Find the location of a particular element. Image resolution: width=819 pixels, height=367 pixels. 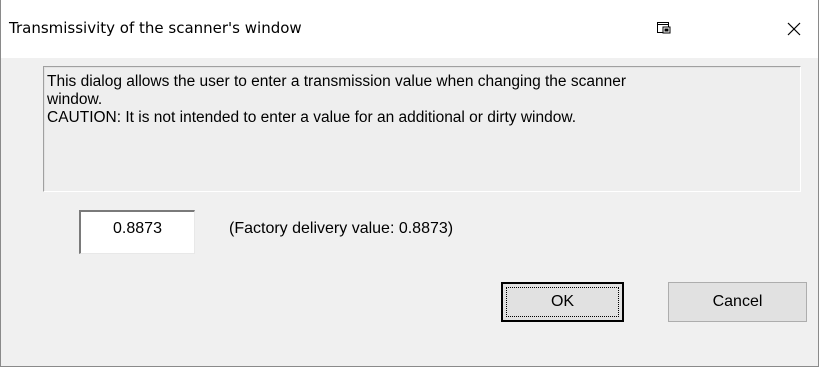

cancel-button: Cancel is located at coordinates (737, 302).